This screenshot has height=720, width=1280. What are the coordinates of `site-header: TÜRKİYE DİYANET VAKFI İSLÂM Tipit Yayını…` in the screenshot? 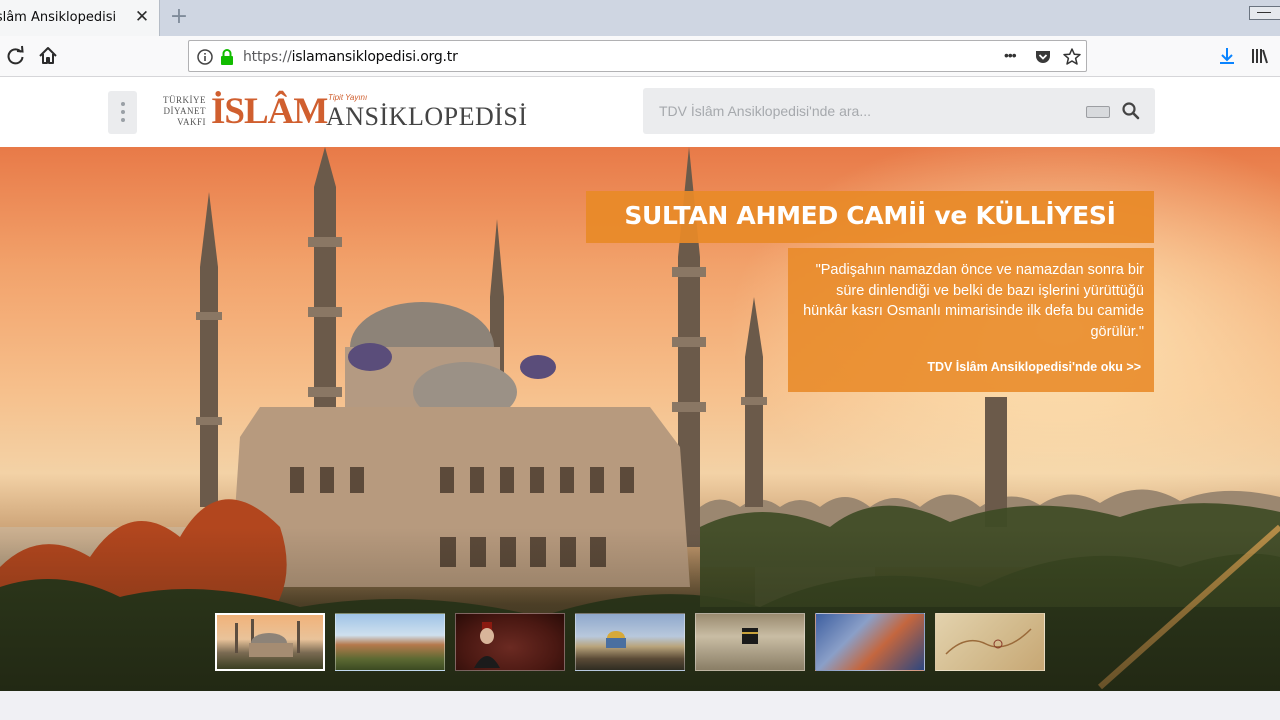 It's located at (640, 112).